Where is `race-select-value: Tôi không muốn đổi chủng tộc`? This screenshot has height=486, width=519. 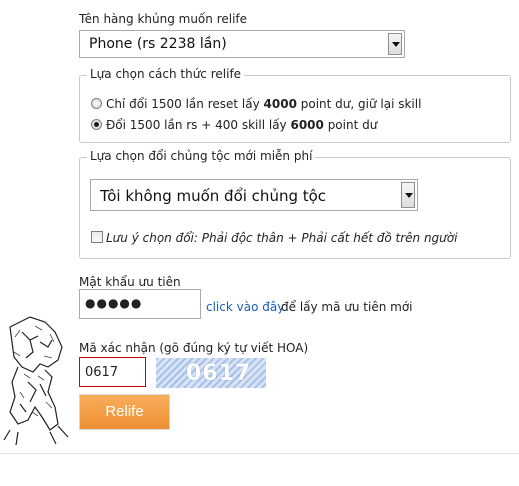
race-select-value: Tôi không muốn đổi chủng tộc is located at coordinates (213, 196).